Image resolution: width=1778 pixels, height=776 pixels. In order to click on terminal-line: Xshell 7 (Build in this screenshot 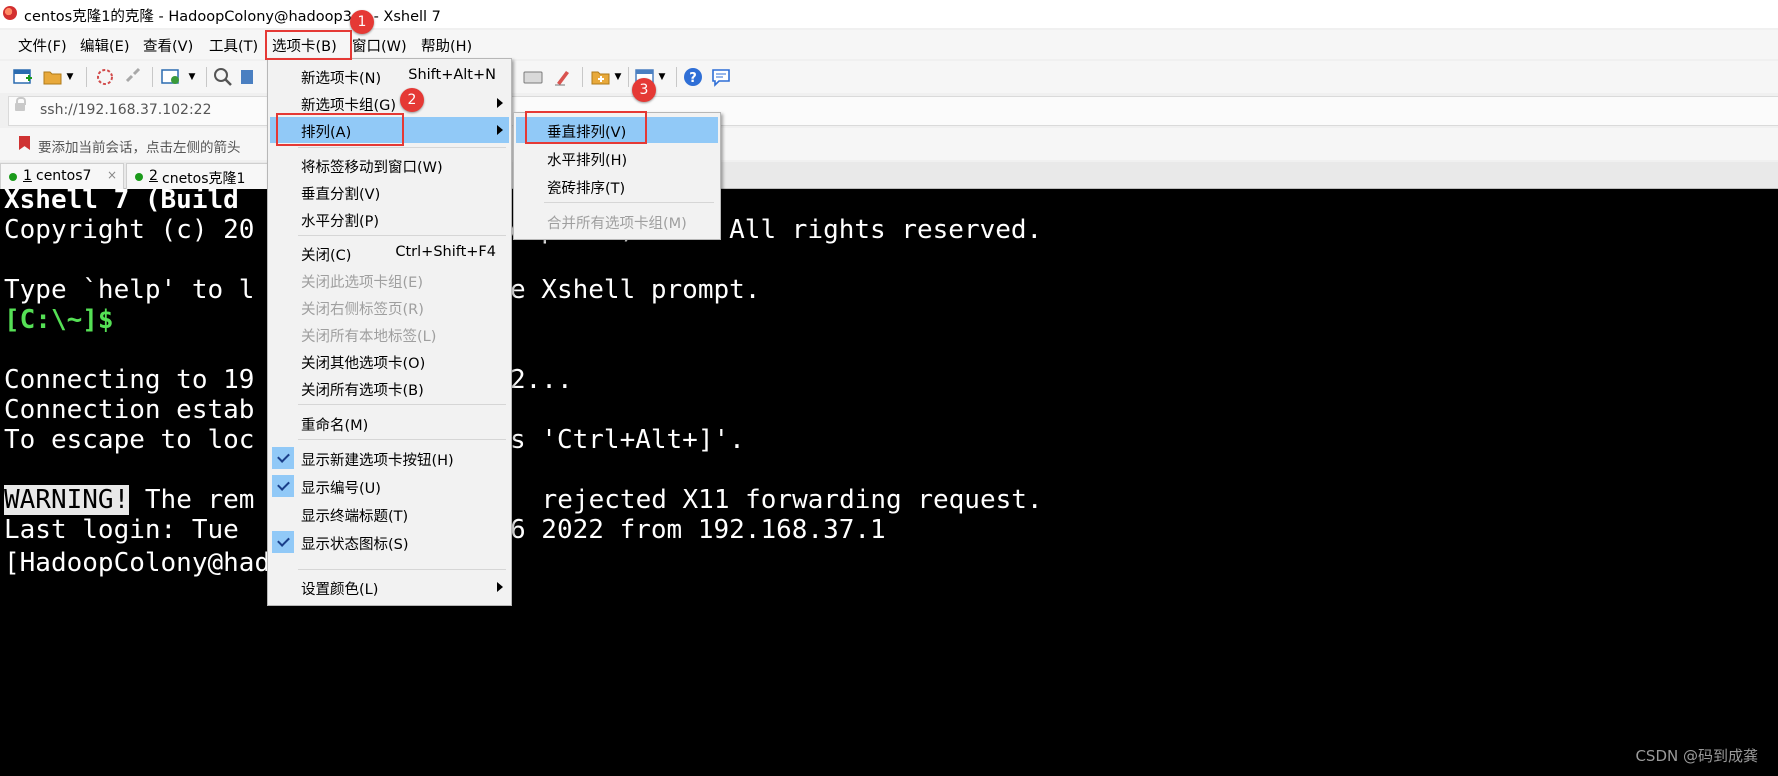, I will do `click(121, 202)`.